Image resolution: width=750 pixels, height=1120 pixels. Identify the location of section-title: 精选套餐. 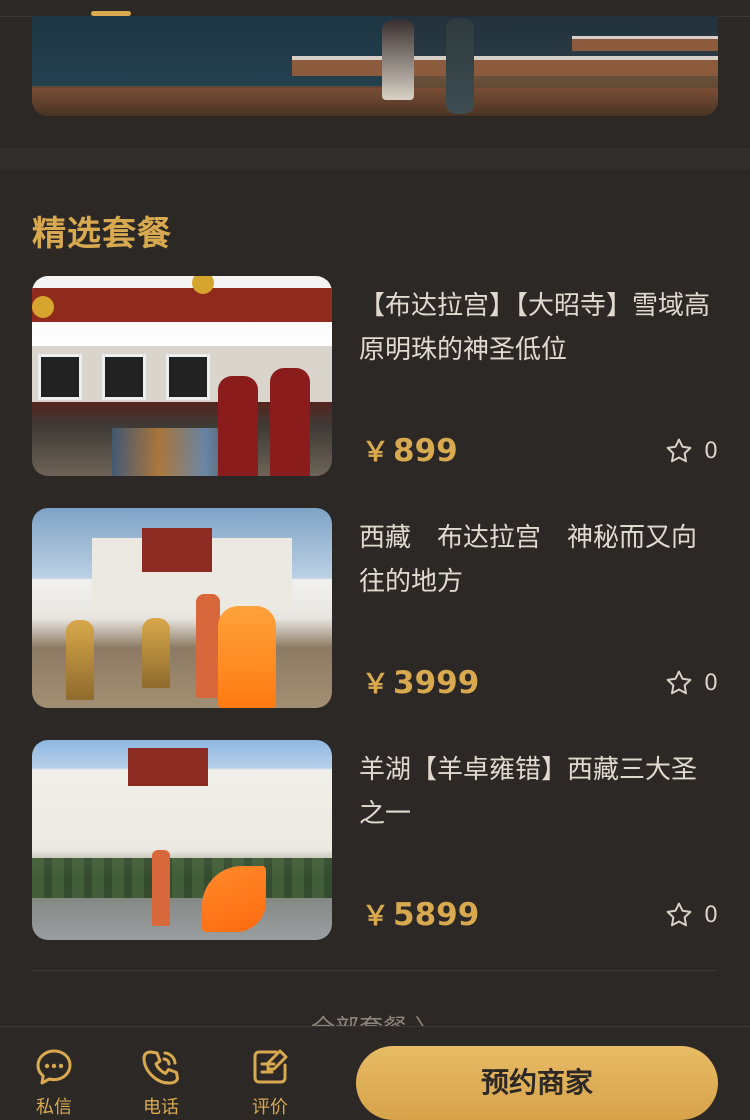
(102, 234).